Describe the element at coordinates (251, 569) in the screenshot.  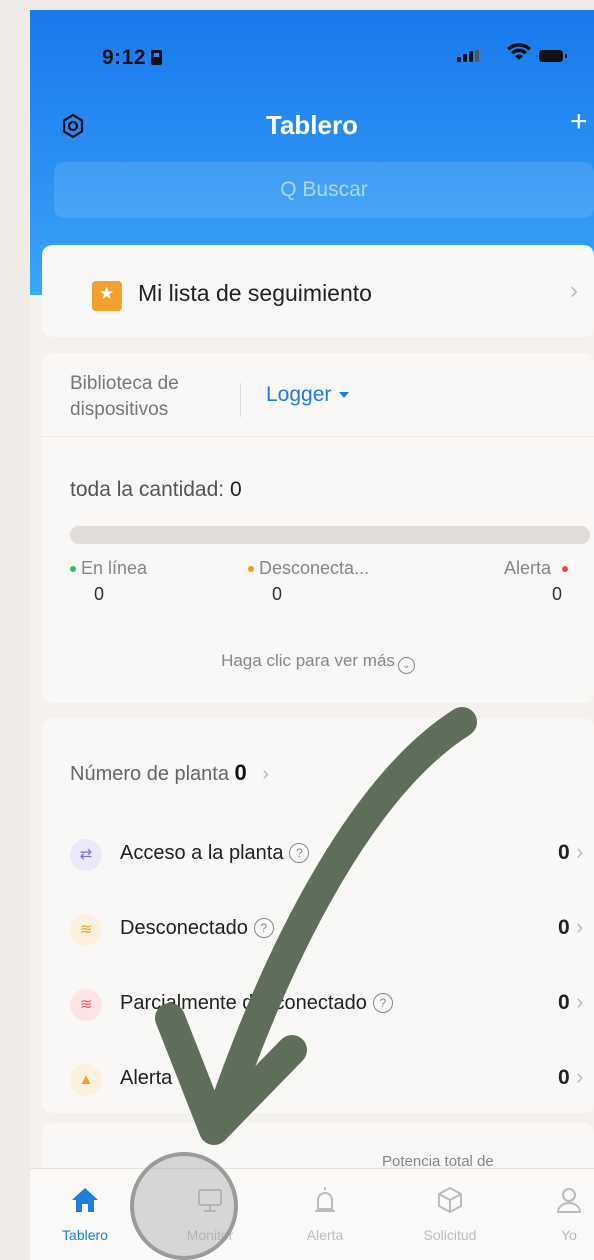
I see `offline-dot-icon` at that location.